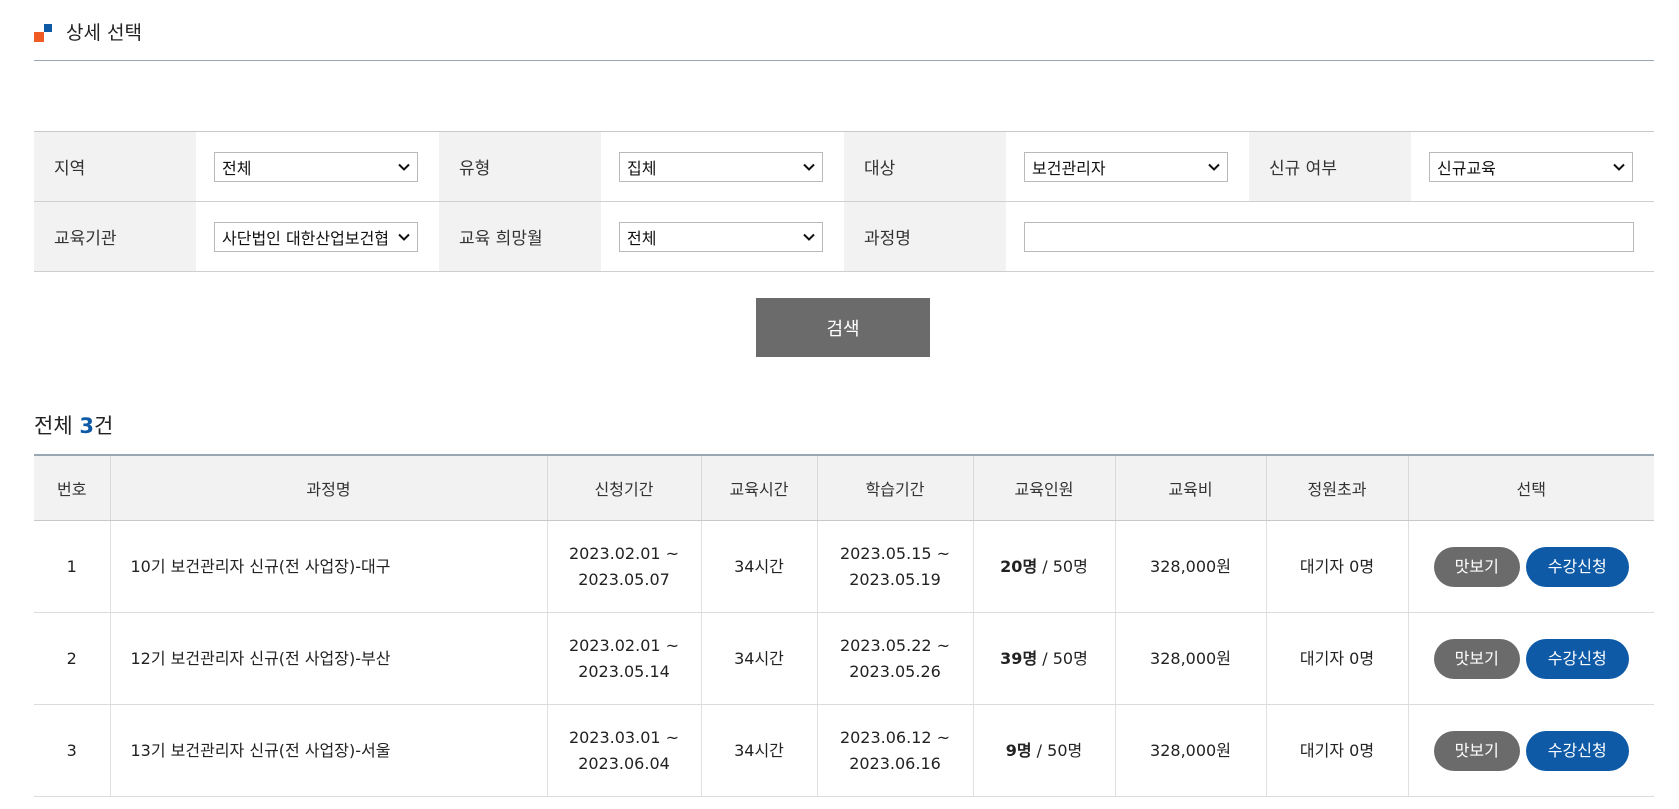 The width and height of the screenshot is (1679, 809). What do you see at coordinates (329, 658) in the screenshot?
I see `course-title: 12기 보건관리자 신규(전 사업장)-부산` at bounding box center [329, 658].